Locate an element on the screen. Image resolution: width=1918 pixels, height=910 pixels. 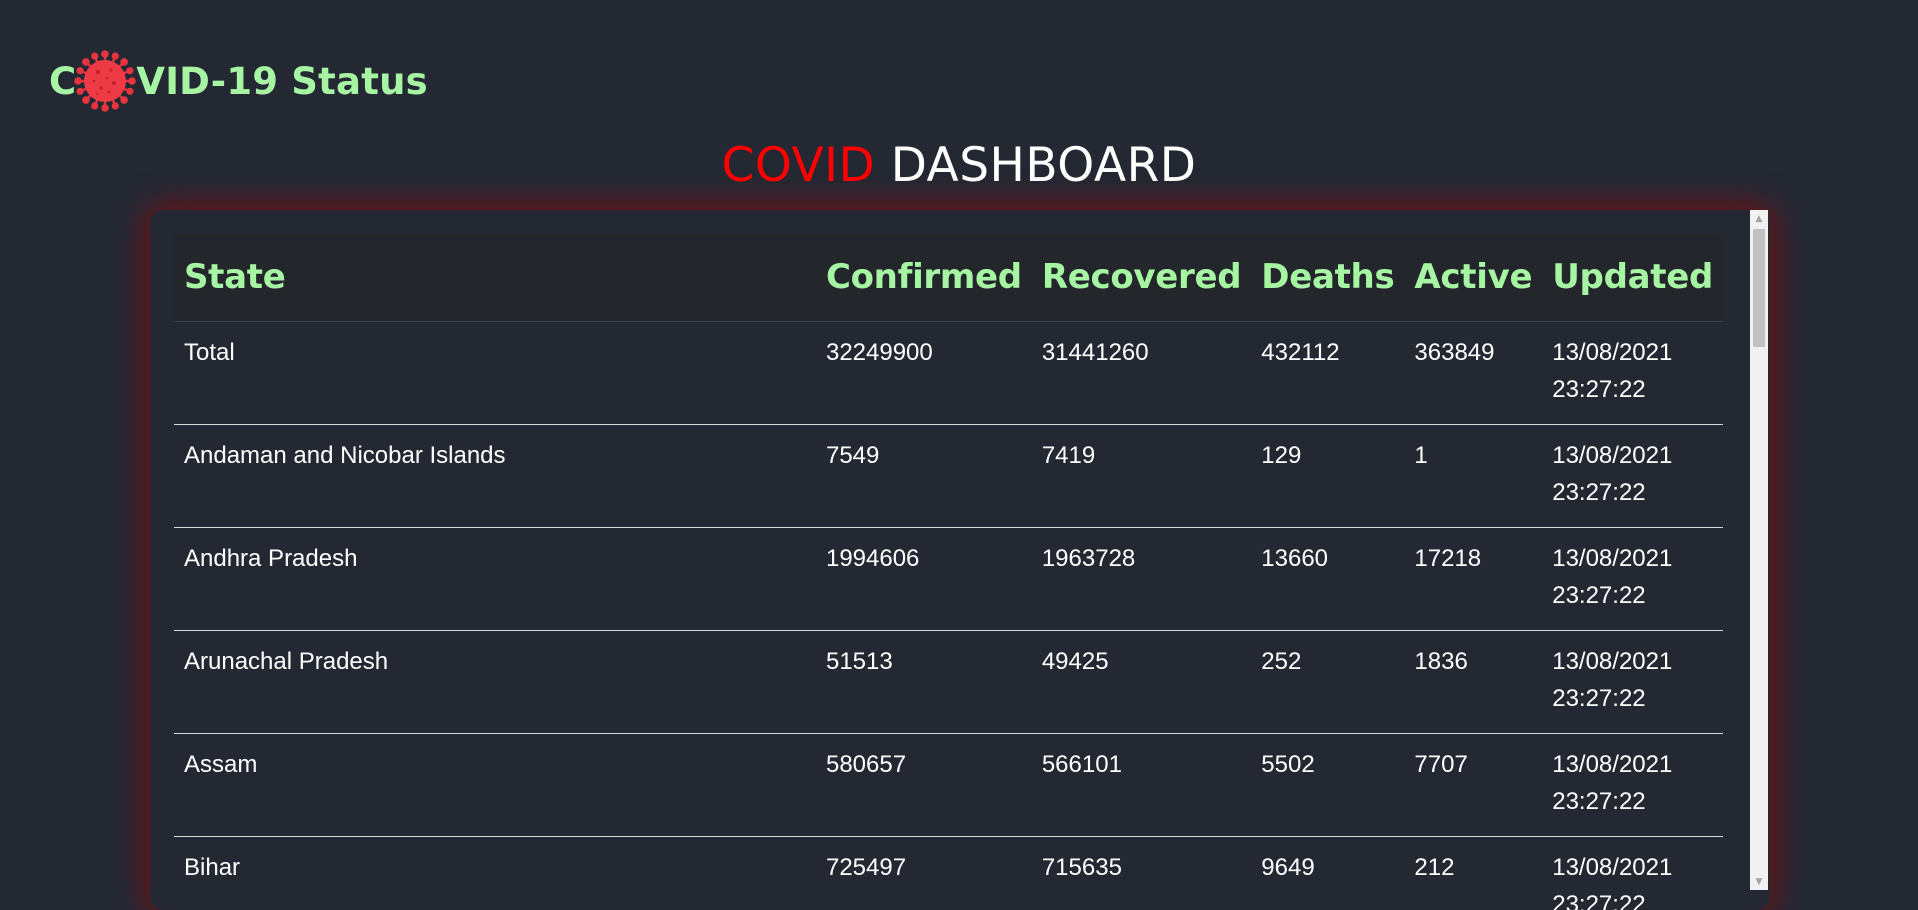
page-title-covid: COVID is located at coordinates (799, 165).